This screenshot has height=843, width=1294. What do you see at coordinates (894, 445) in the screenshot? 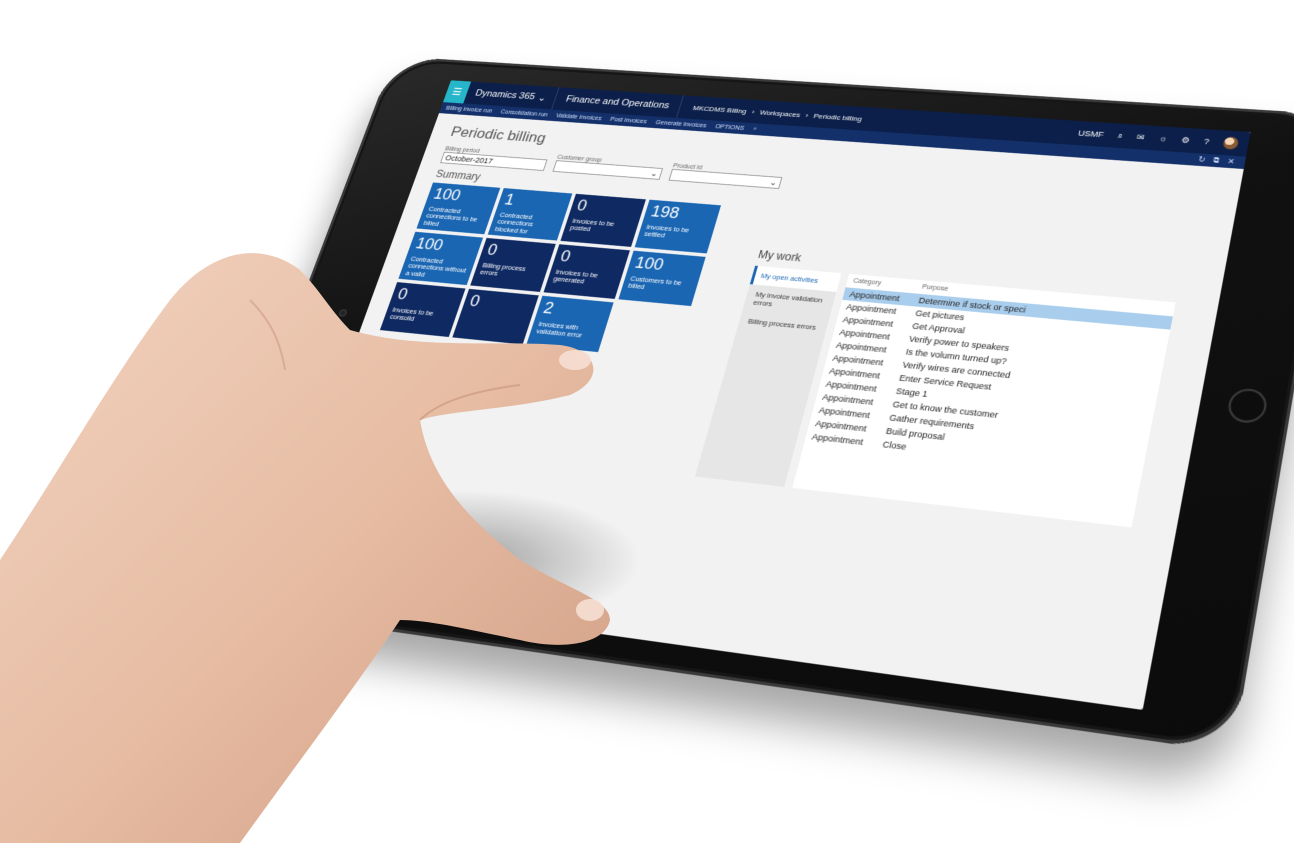
I see `cell-purpose: Close` at bounding box center [894, 445].